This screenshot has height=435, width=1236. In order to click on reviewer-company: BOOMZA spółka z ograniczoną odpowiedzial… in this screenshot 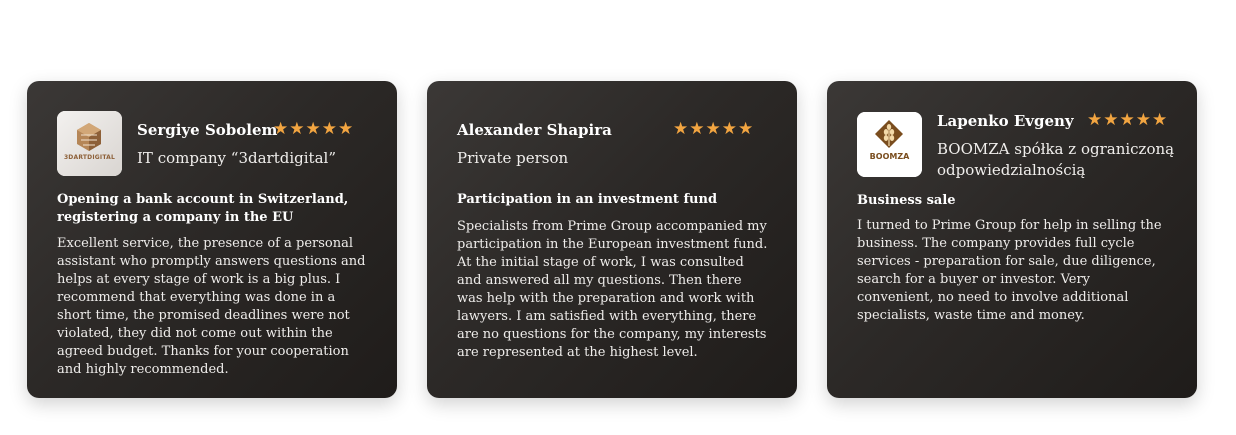, I will do `click(1056, 159)`.